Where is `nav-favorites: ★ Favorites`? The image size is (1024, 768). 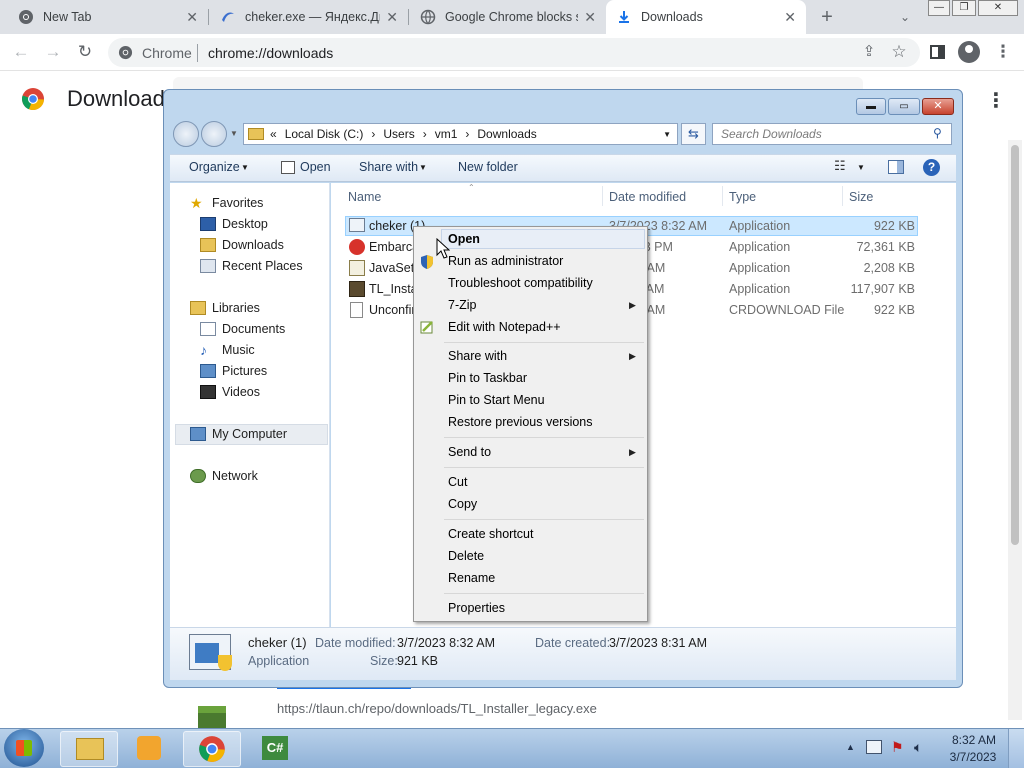 nav-favorites: ★ Favorites is located at coordinates (226, 203).